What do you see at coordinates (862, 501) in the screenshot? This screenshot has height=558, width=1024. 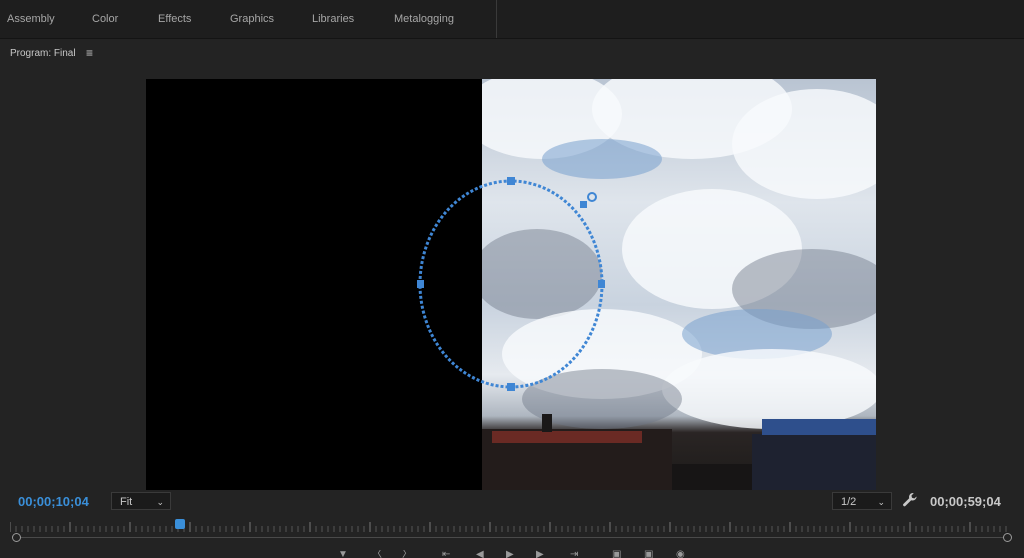 I see `resolution-dropdown: 1/2 ⌄` at bounding box center [862, 501].